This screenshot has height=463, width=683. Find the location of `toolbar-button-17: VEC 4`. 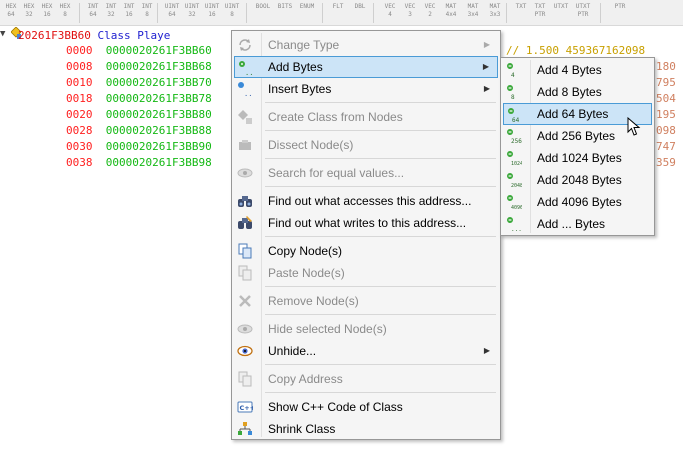

toolbar-button-17: VEC 4 is located at coordinates (390, 13).